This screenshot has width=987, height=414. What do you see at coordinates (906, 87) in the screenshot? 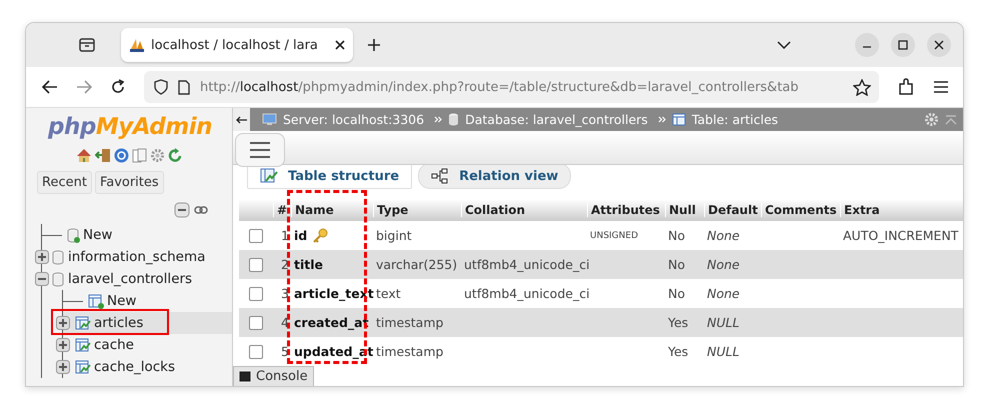
I see `puzzle-icon` at bounding box center [906, 87].